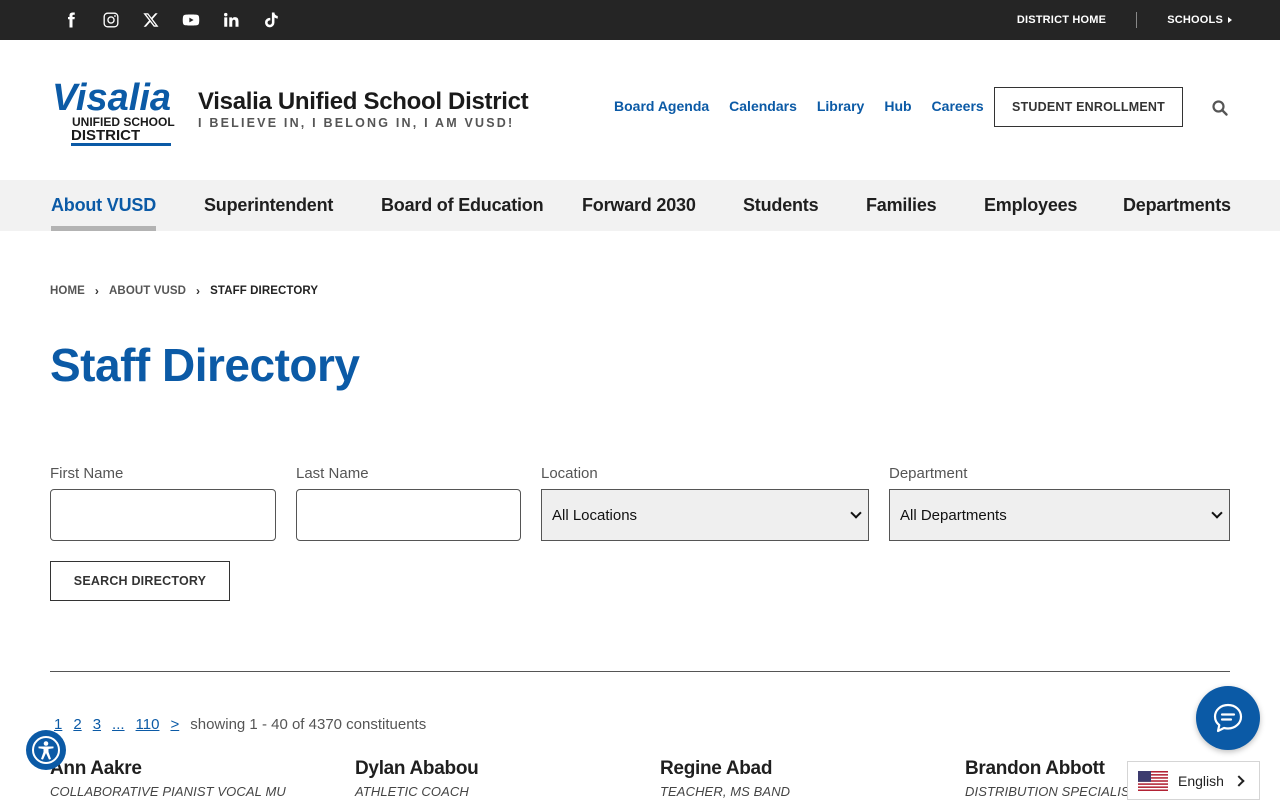  Describe the element at coordinates (725, 791) in the screenshot. I see `staff-role: TEACHER, MS BAND` at that location.